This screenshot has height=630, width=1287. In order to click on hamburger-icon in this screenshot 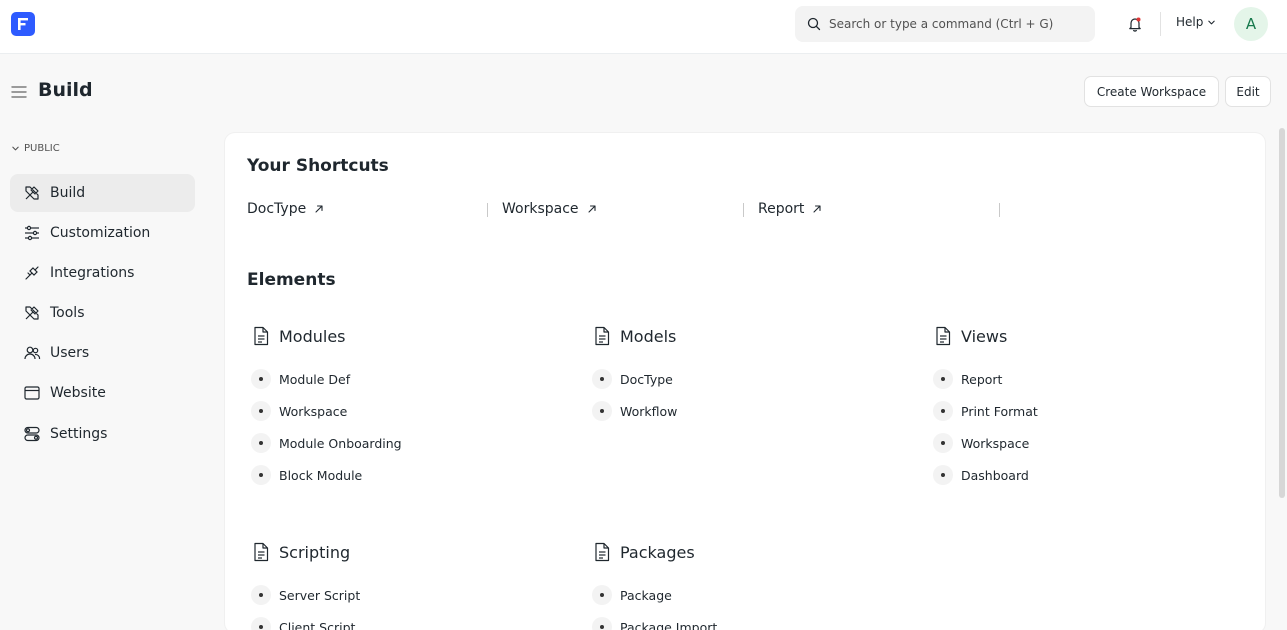, I will do `click(19, 92)`.